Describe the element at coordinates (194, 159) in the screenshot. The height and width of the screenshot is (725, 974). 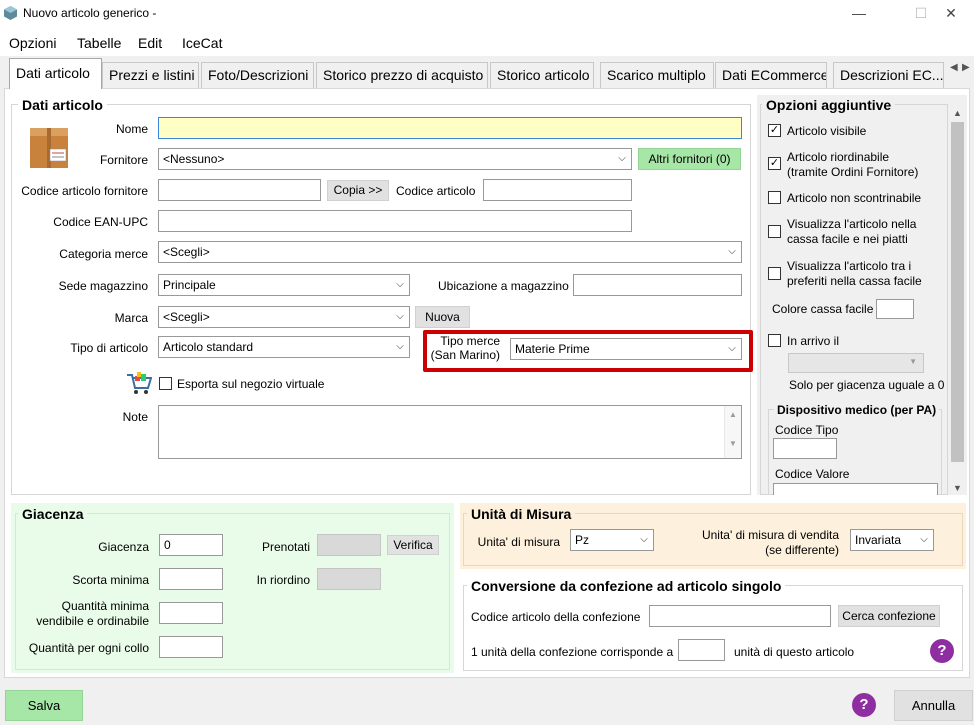
I see `fornitore-value: <Nessuno>` at that location.